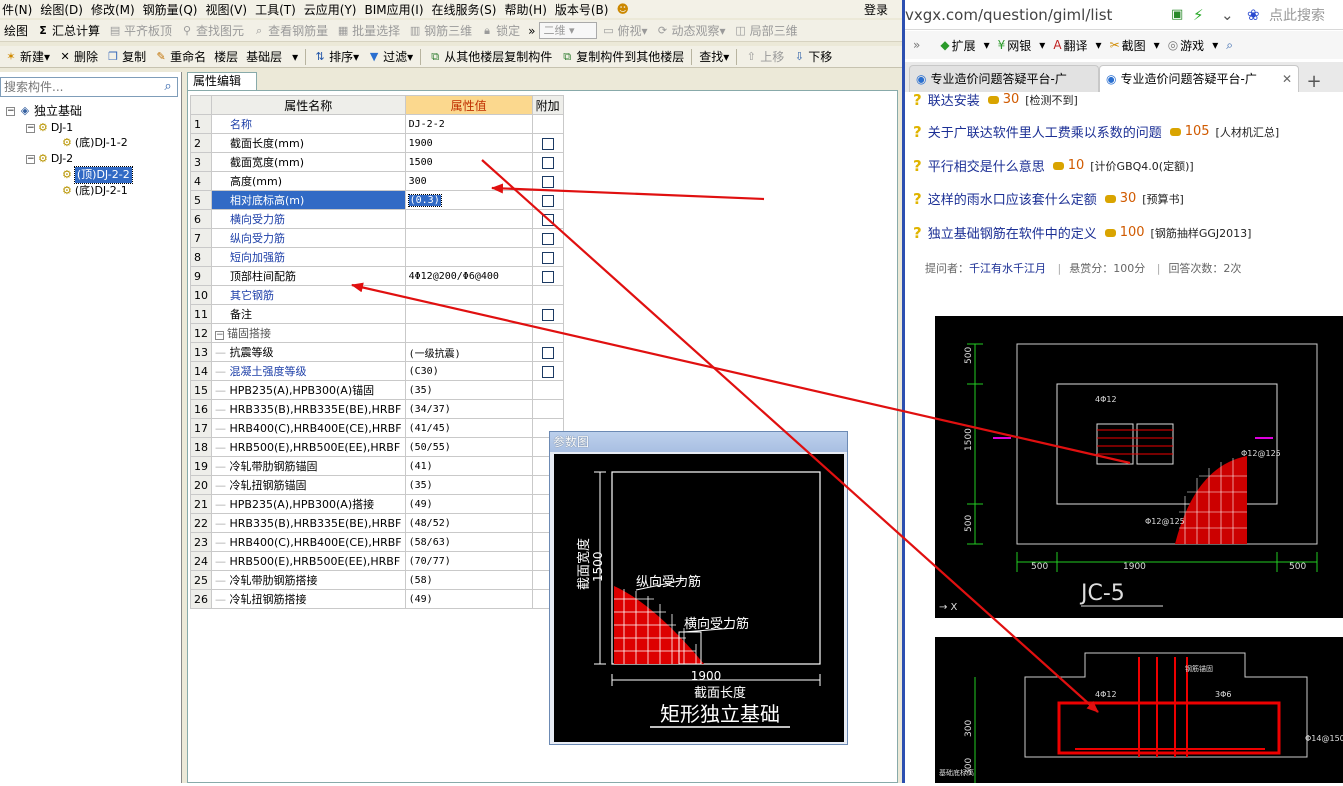 The height and width of the screenshot is (786, 1343). What do you see at coordinates (468, 390) in the screenshot?
I see `property-value: (35)` at bounding box center [468, 390].